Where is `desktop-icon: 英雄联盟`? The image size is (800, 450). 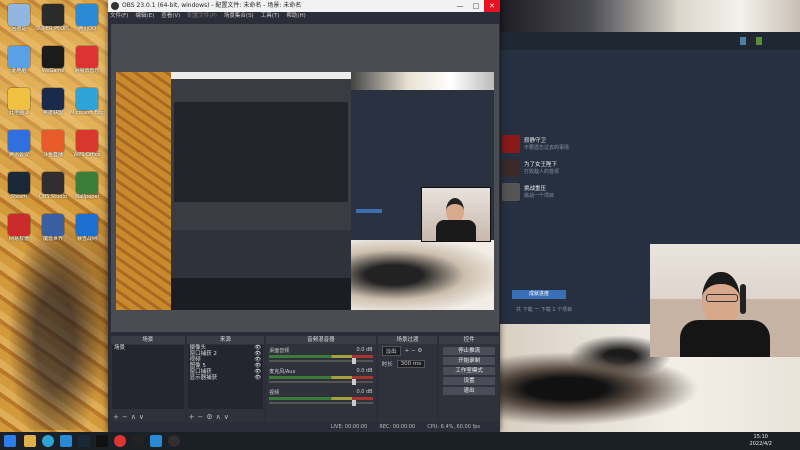
desktop-icon: 英雄联盟 is located at coordinates (53, 107).